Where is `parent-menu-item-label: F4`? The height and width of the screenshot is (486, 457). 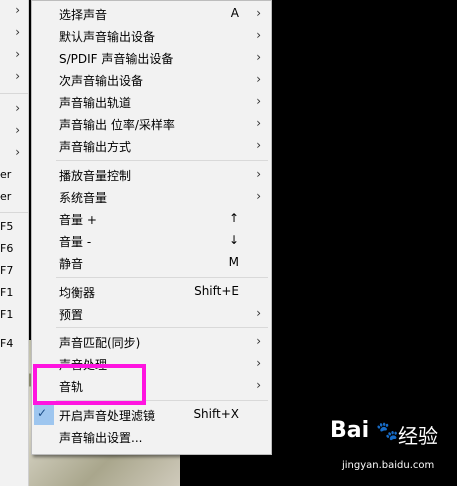
parent-menu-item-label: F4 is located at coordinates (7, 343).